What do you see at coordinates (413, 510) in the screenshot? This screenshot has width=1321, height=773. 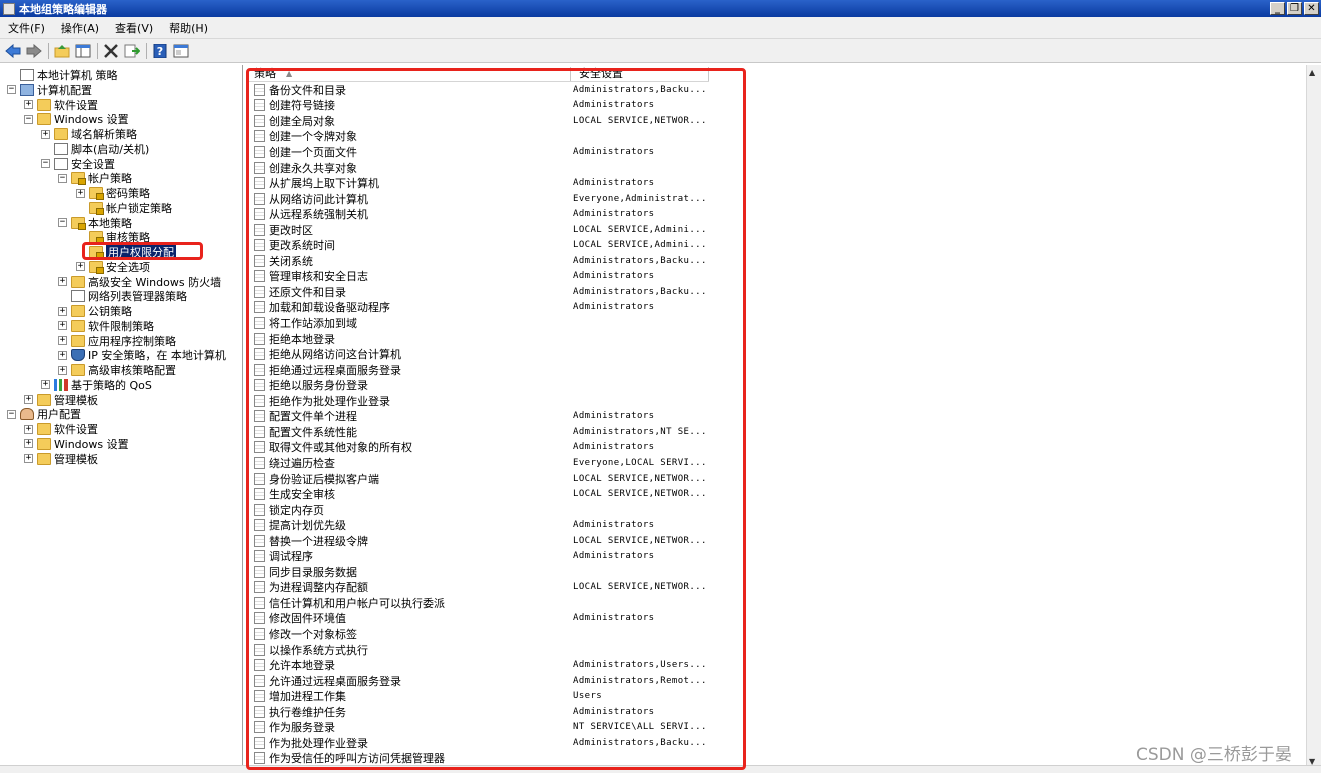 I see `policy-row: 锁定内存页` at bounding box center [413, 510].